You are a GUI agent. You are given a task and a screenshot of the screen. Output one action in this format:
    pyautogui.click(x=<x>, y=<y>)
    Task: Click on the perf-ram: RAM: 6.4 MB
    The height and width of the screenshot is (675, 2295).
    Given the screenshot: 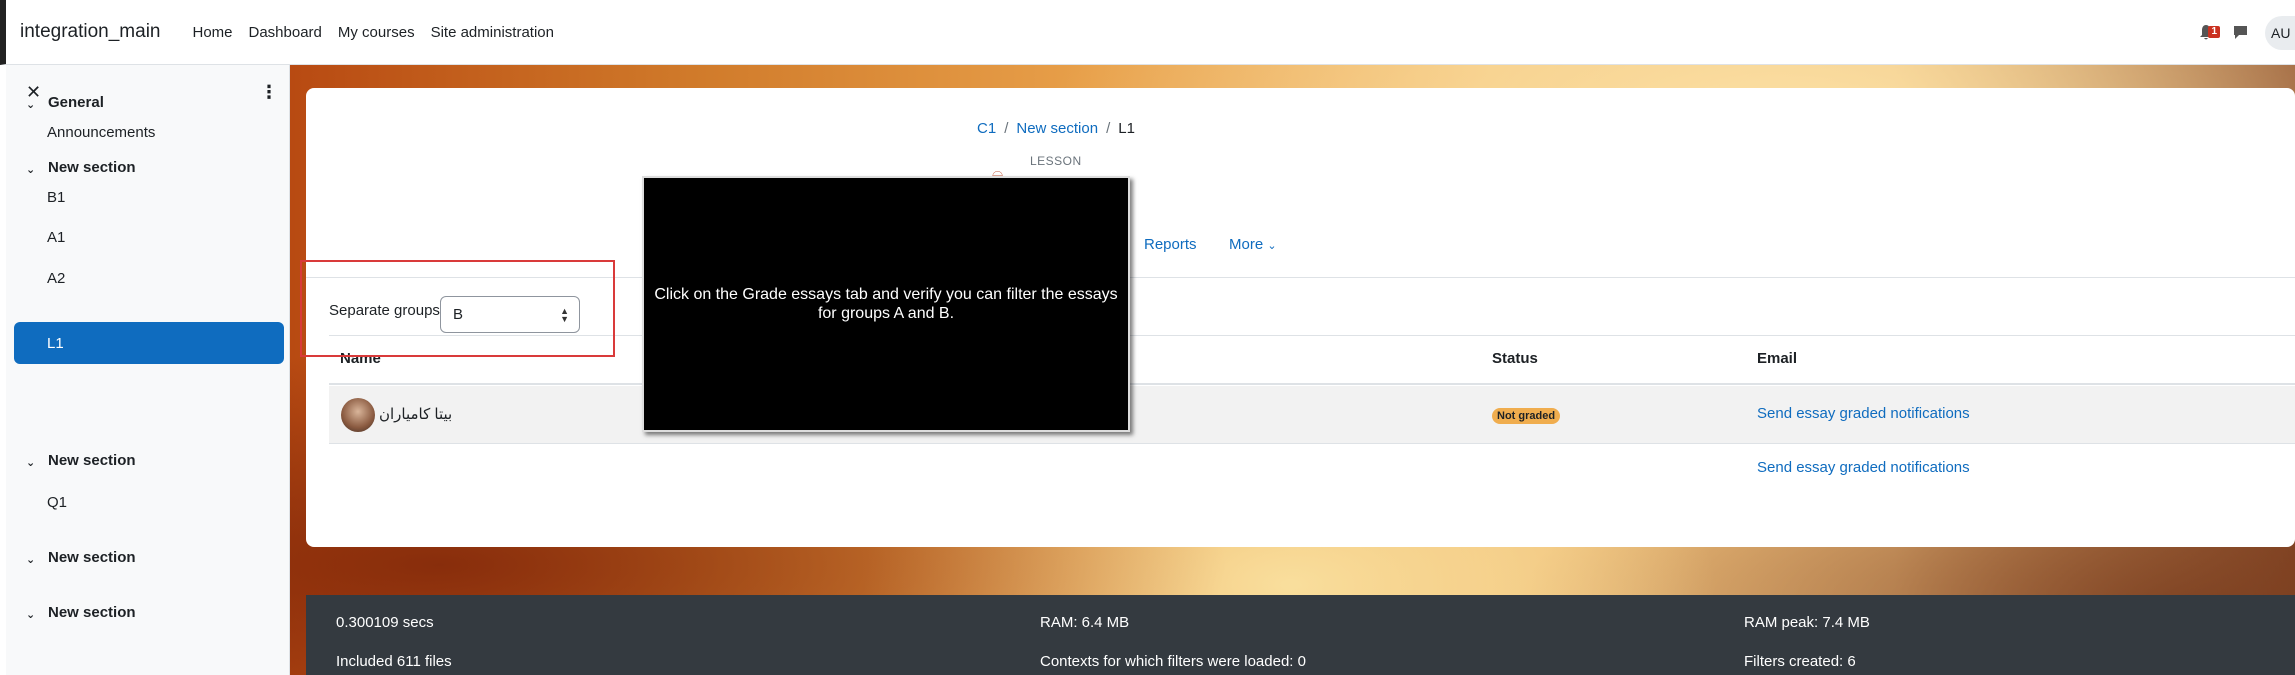 What is the action you would take?
    pyautogui.click(x=1085, y=622)
    